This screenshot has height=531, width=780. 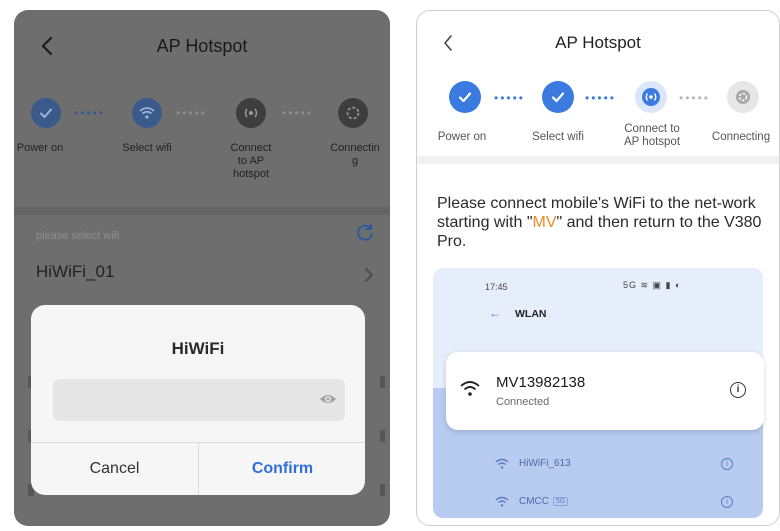 I want to click on network-row: CMCC 5G i, so click(x=613, y=503).